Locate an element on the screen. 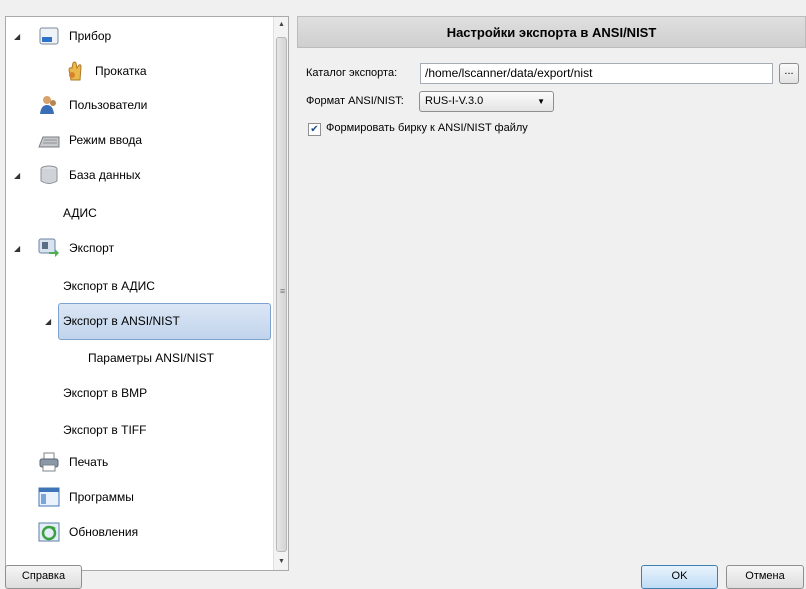  format-label: Формат ANSI/NIST: is located at coordinates (355, 101).